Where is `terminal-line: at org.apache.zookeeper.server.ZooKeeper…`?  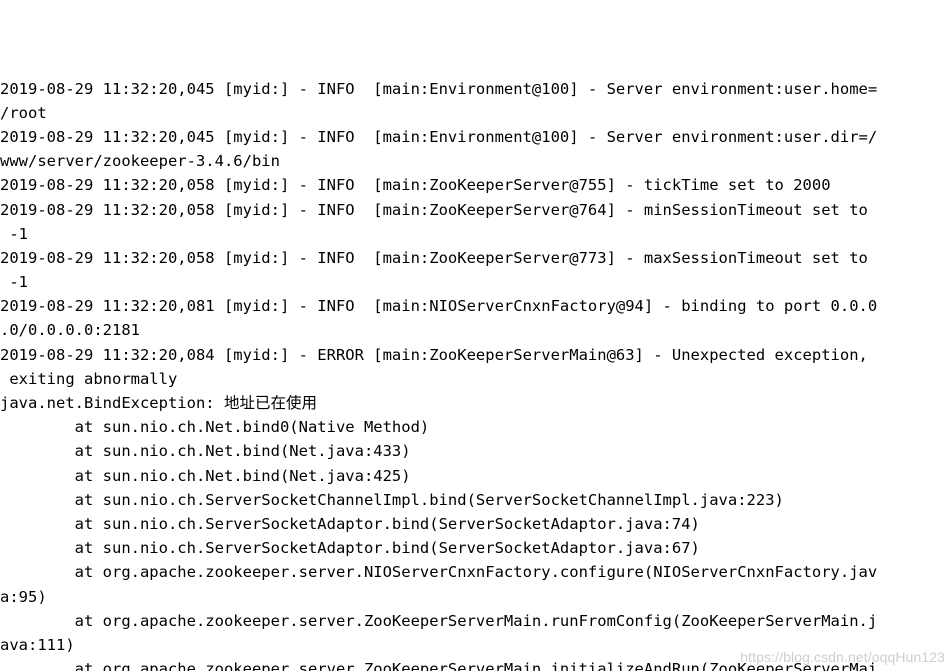
terminal-line: at org.apache.zookeeper.server.ZooKeeper… is located at coordinates (439, 620).